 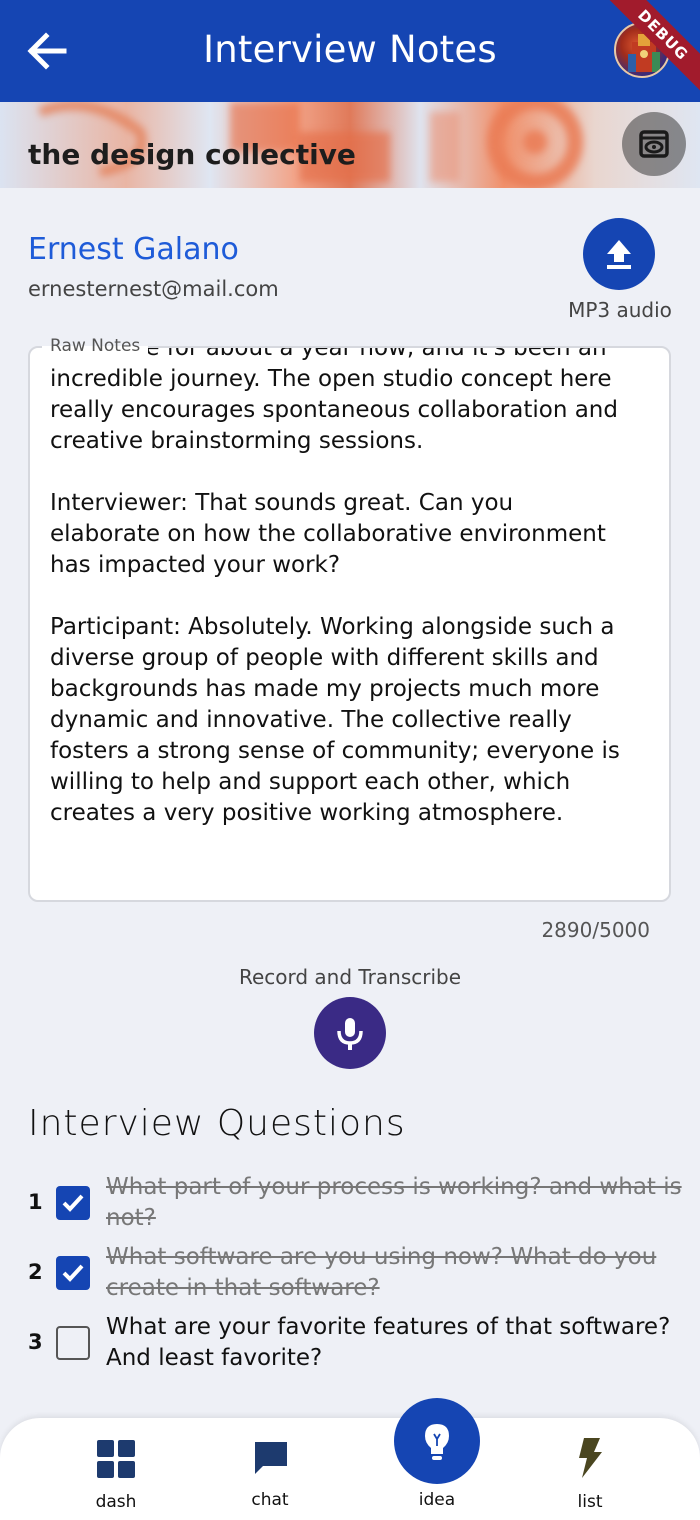 What do you see at coordinates (271, 1458) in the screenshot?
I see `chat-icon` at bounding box center [271, 1458].